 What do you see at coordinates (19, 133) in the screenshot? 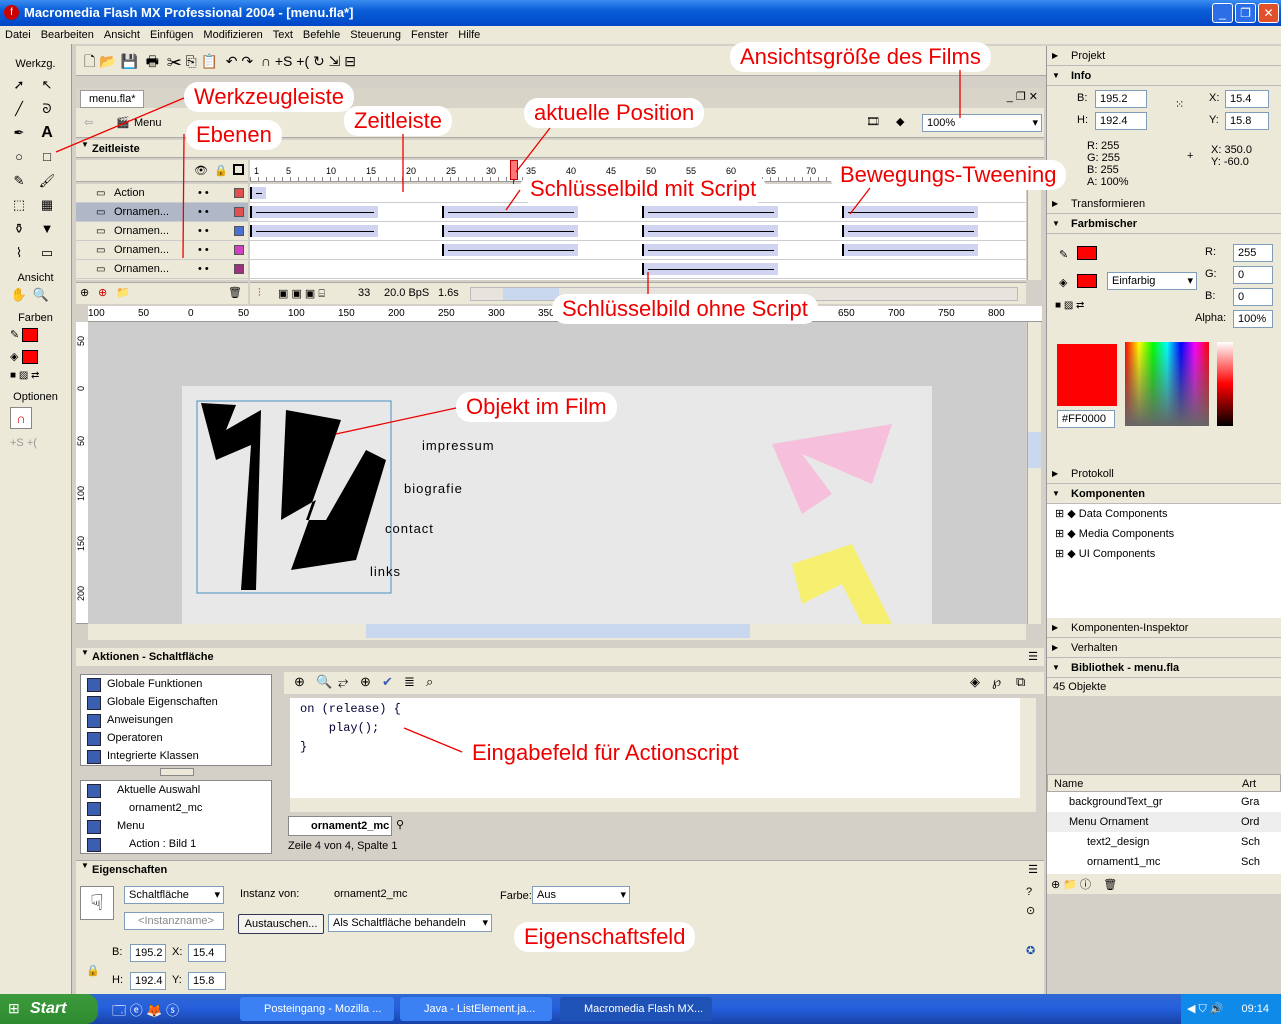
I see `pen-tool-icon: ✒` at bounding box center [19, 133].